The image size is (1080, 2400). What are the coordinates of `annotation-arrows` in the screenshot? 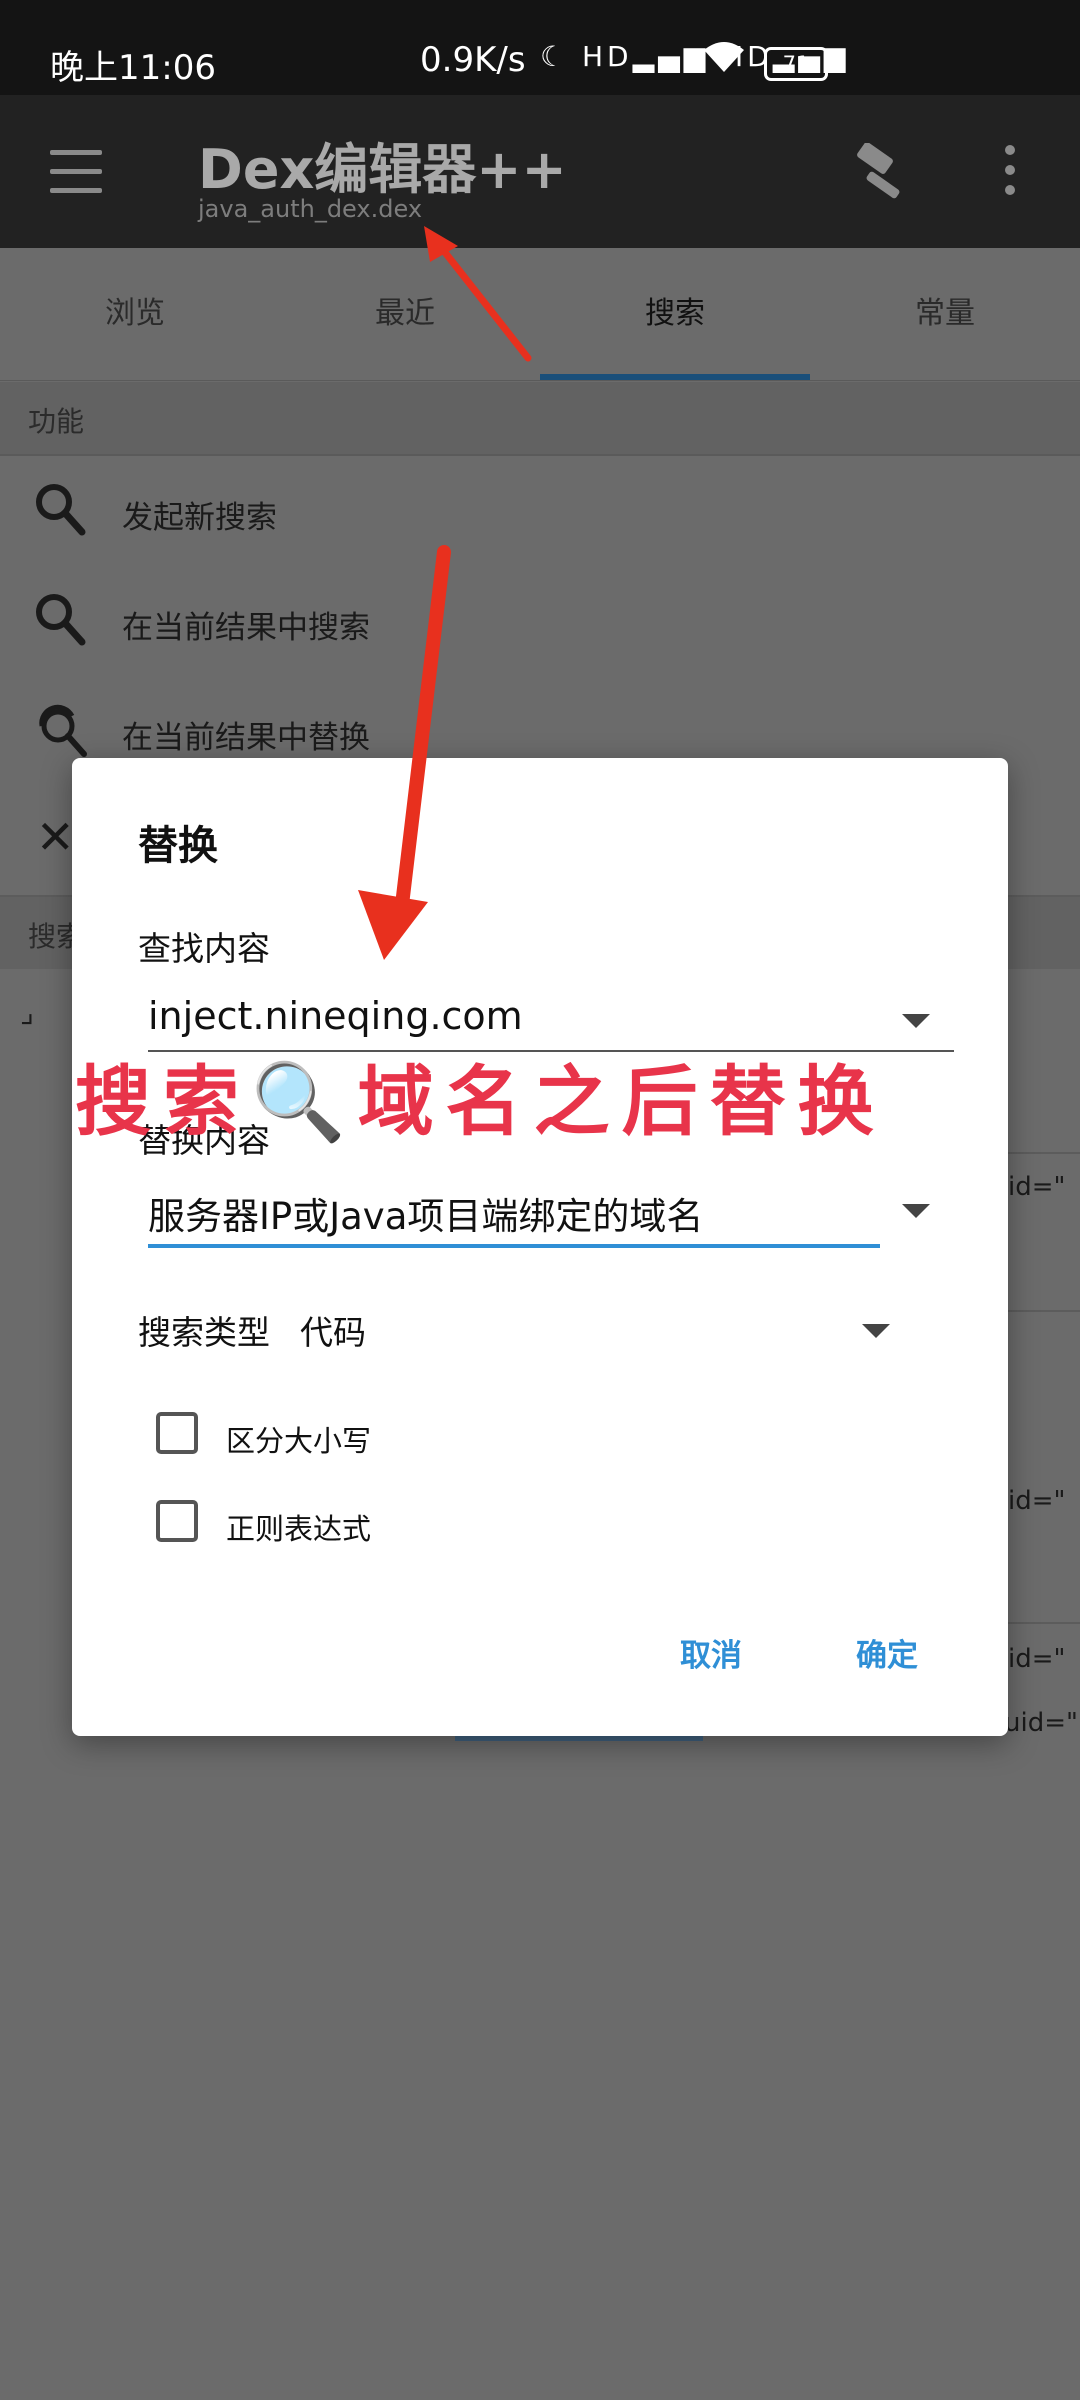 It's located at (445, 593).